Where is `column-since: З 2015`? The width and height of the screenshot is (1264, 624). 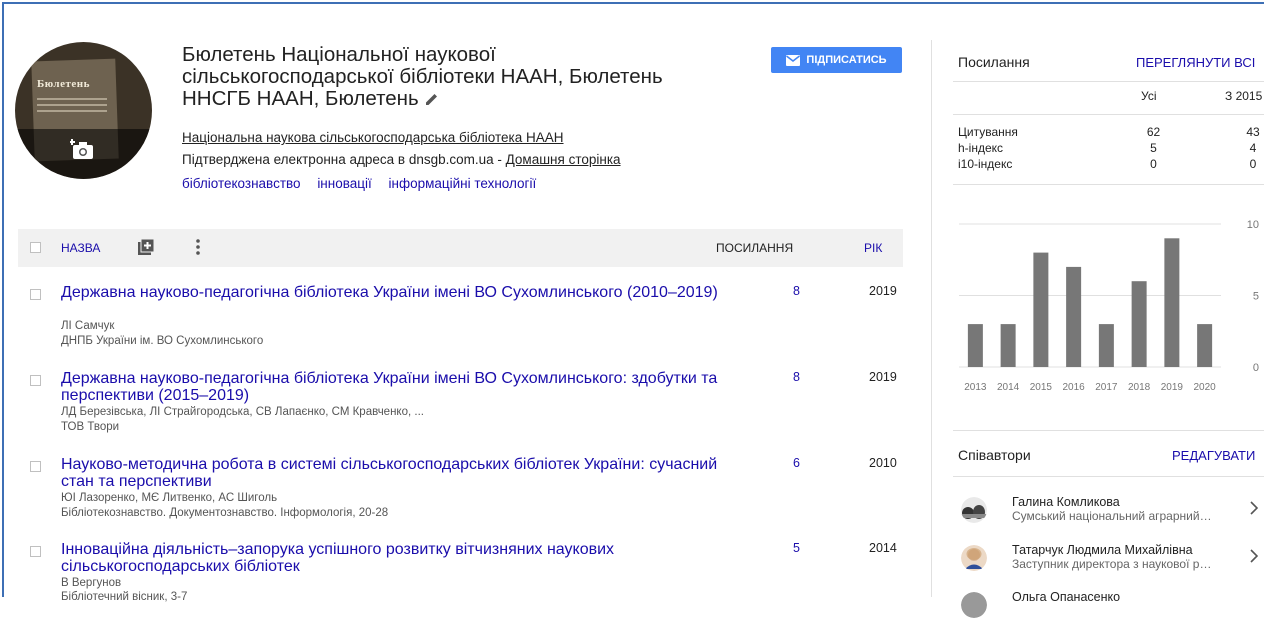 column-since: З 2015 is located at coordinates (1244, 96).